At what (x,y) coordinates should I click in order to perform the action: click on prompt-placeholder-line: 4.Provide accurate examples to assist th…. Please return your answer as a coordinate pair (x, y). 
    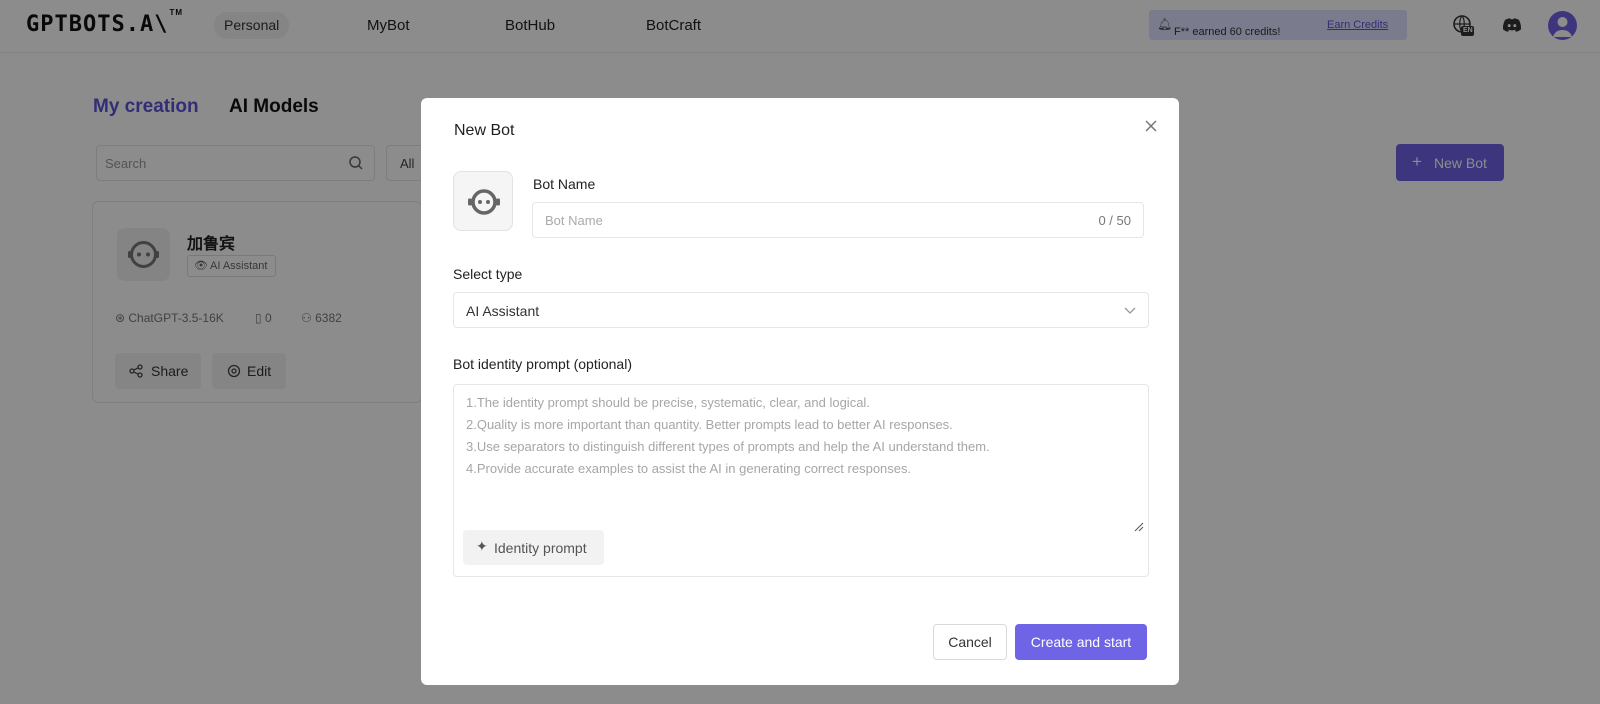
    Looking at the image, I should click on (689, 468).